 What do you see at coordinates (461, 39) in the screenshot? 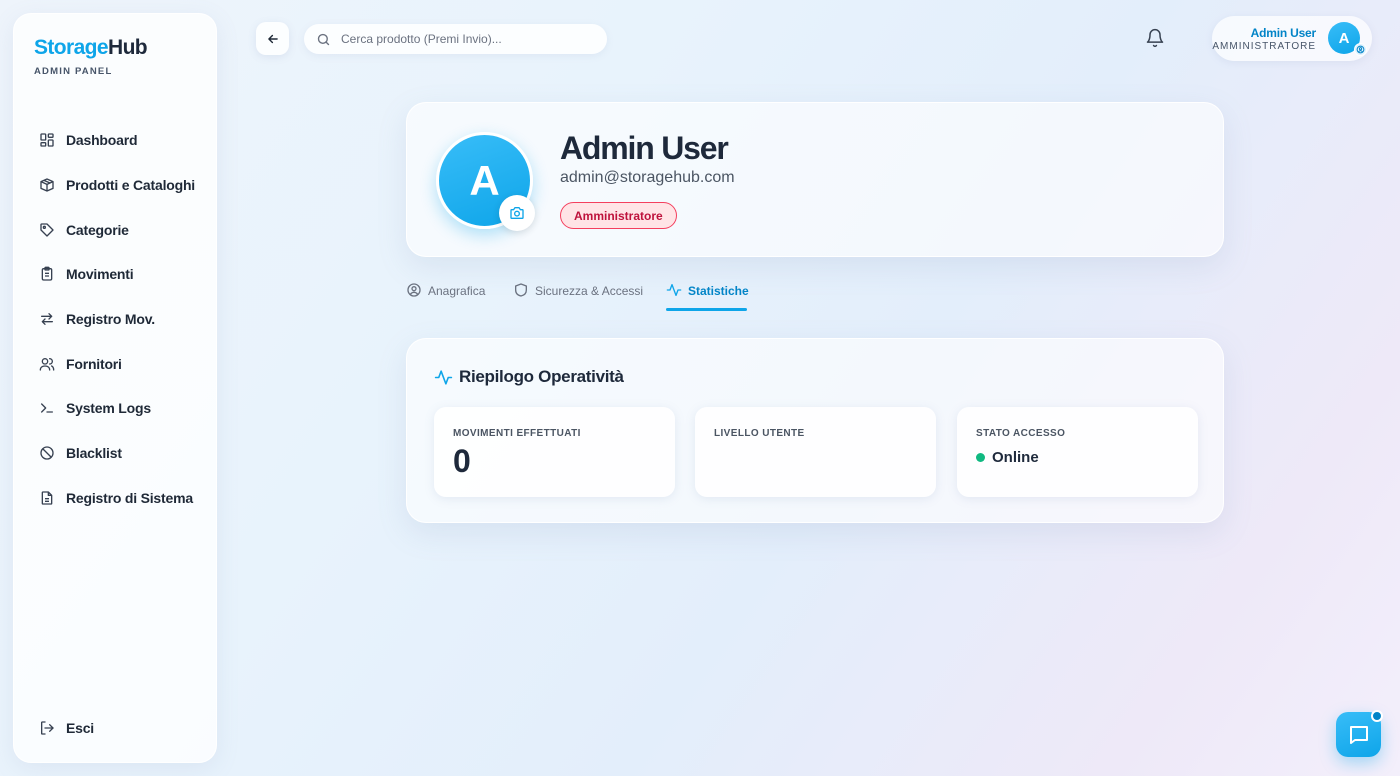
I see `search-input` at bounding box center [461, 39].